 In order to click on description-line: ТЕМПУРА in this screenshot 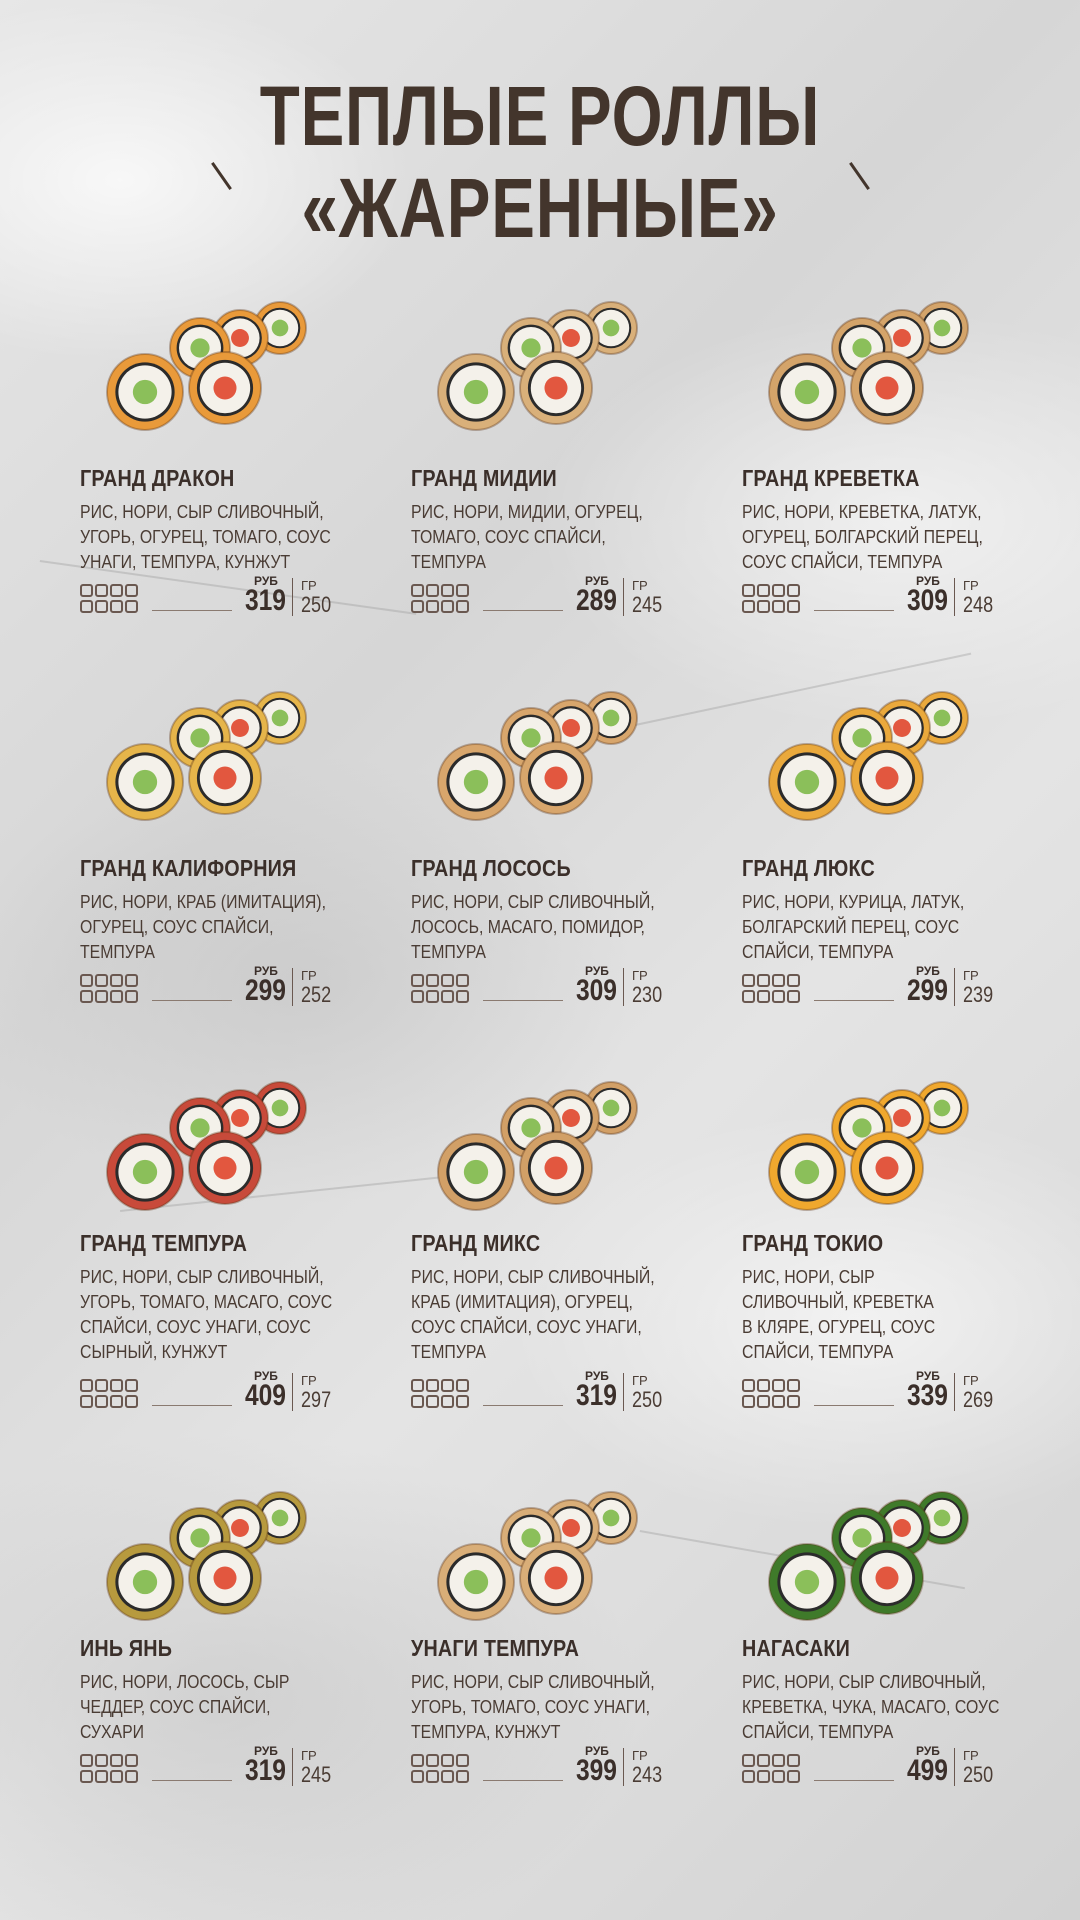, I will do `click(448, 1352)`.